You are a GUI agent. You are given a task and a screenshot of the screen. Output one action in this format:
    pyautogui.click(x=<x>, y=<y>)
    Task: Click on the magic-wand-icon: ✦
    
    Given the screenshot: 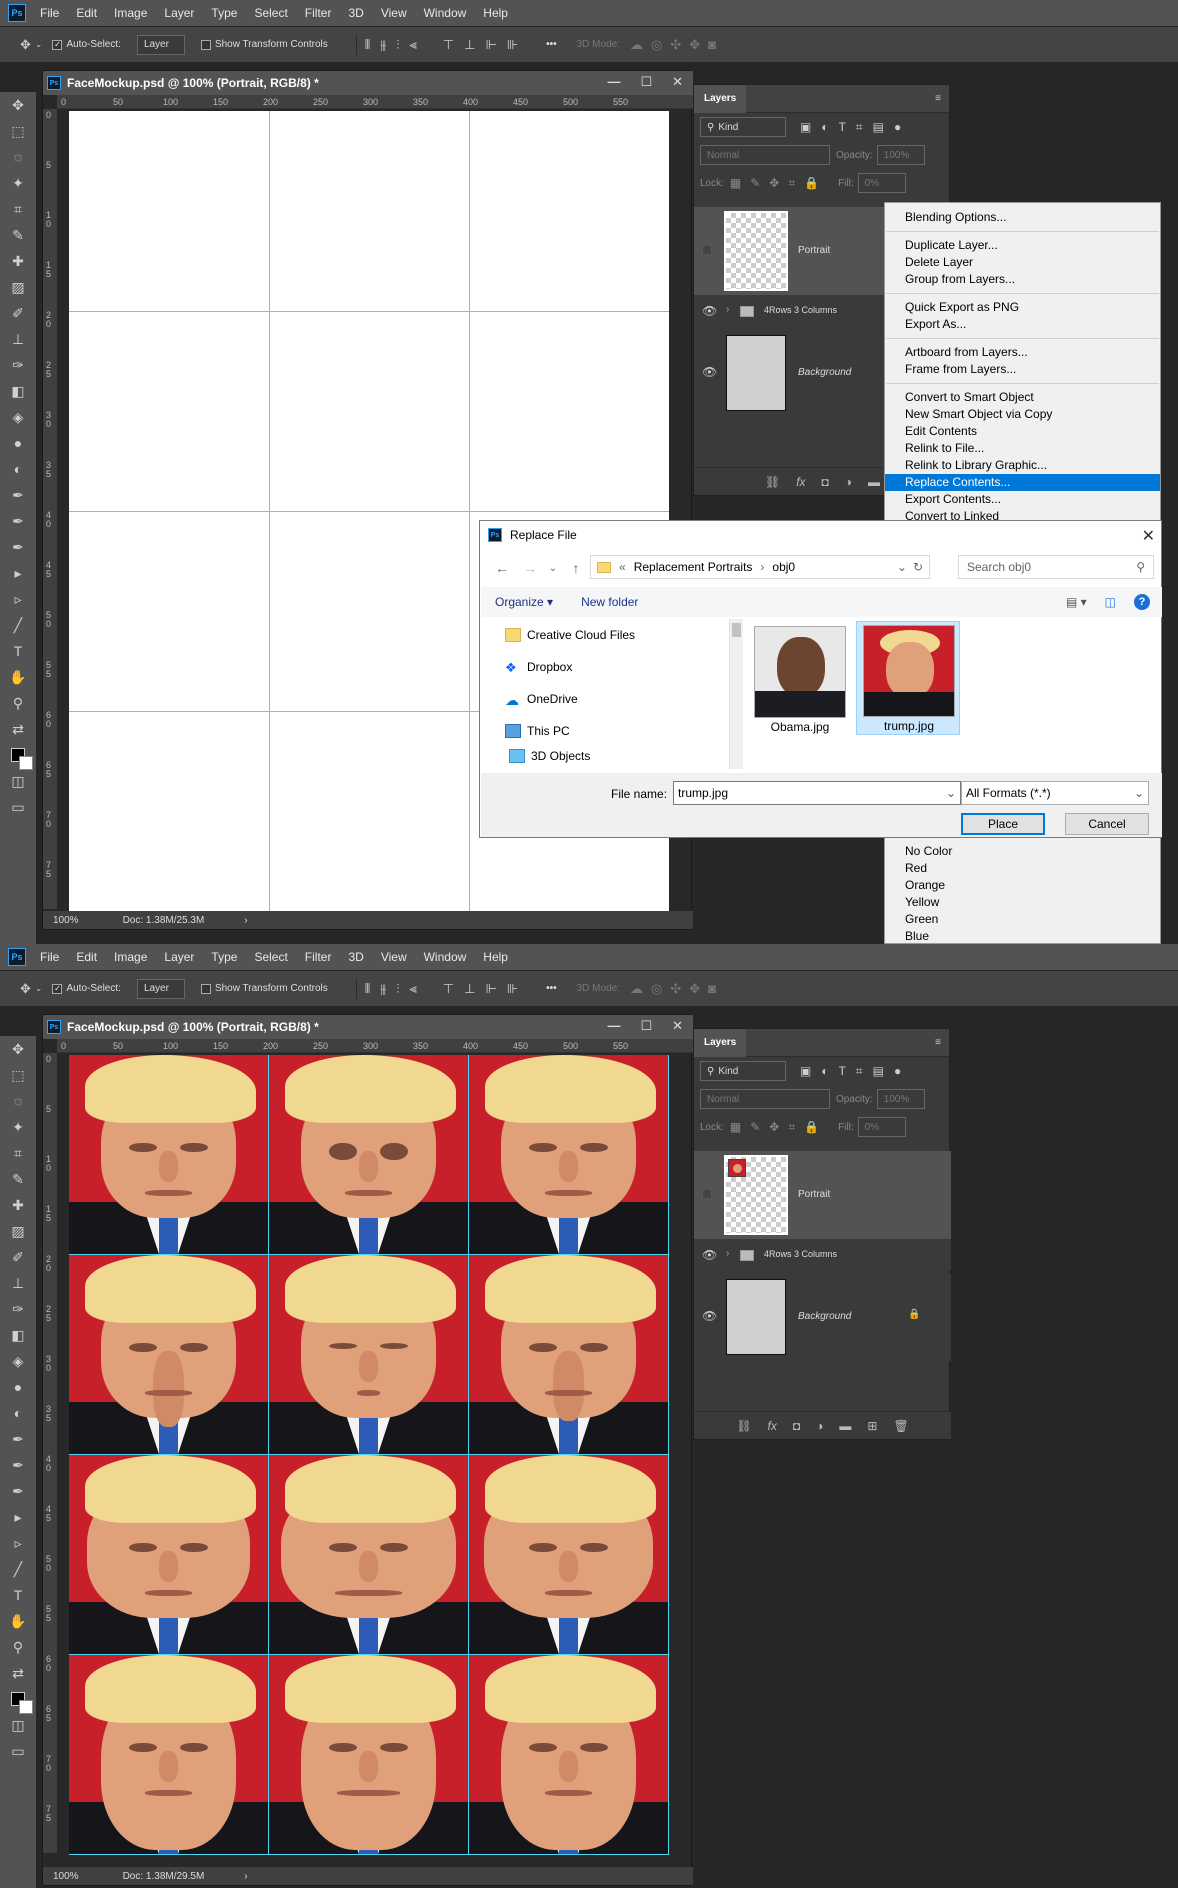 What is the action you would take?
    pyautogui.click(x=18, y=1127)
    